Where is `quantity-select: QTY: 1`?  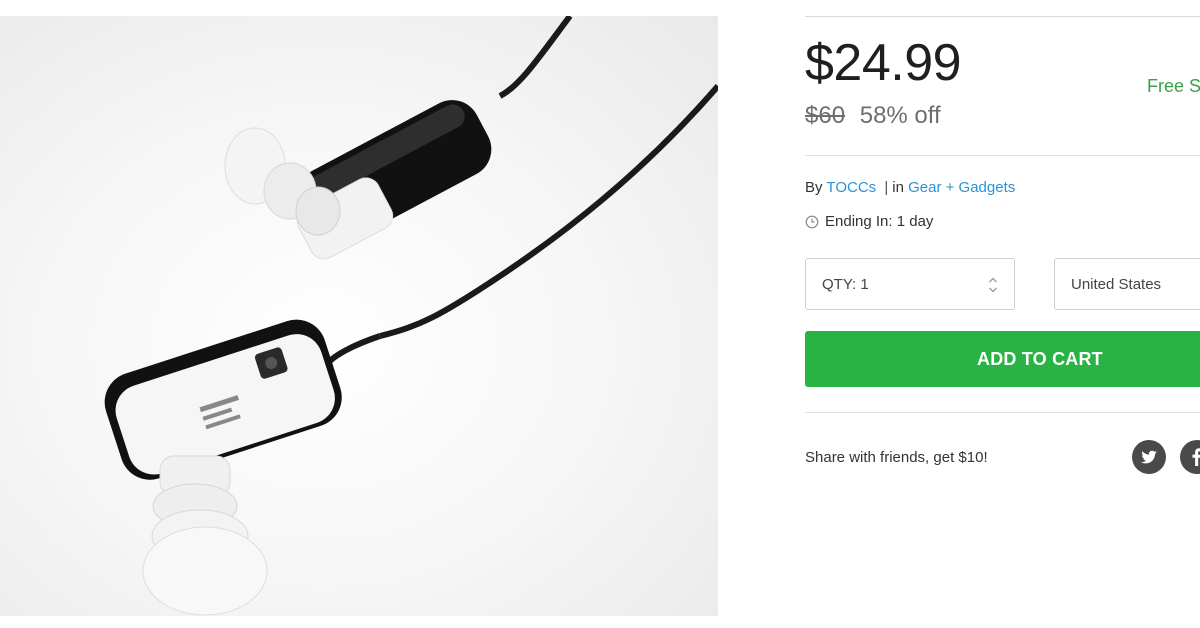
quantity-select: QTY: 1 is located at coordinates (910, 284).